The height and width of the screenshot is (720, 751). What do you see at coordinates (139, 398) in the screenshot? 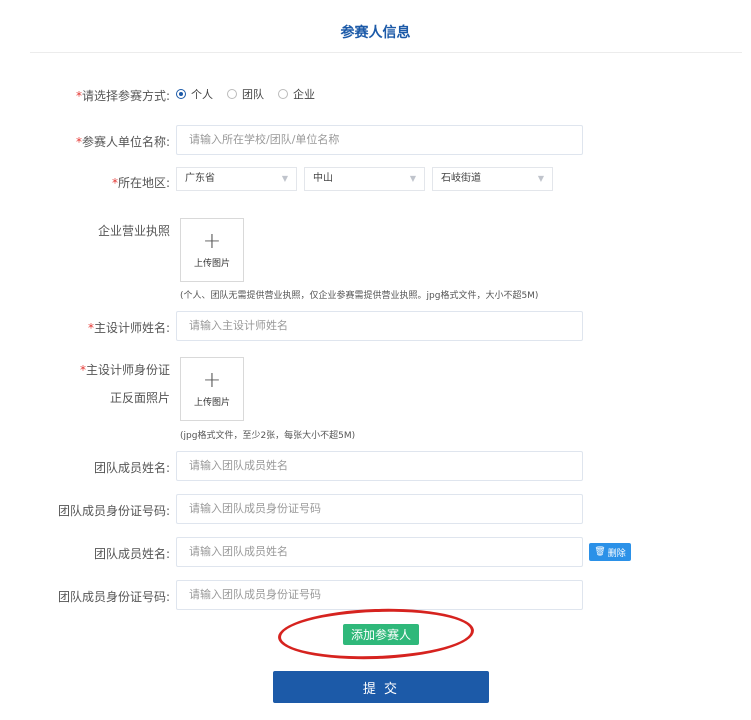
I see `designer-id-label-line2: 正反面照片` at bounding box center [139, 398].